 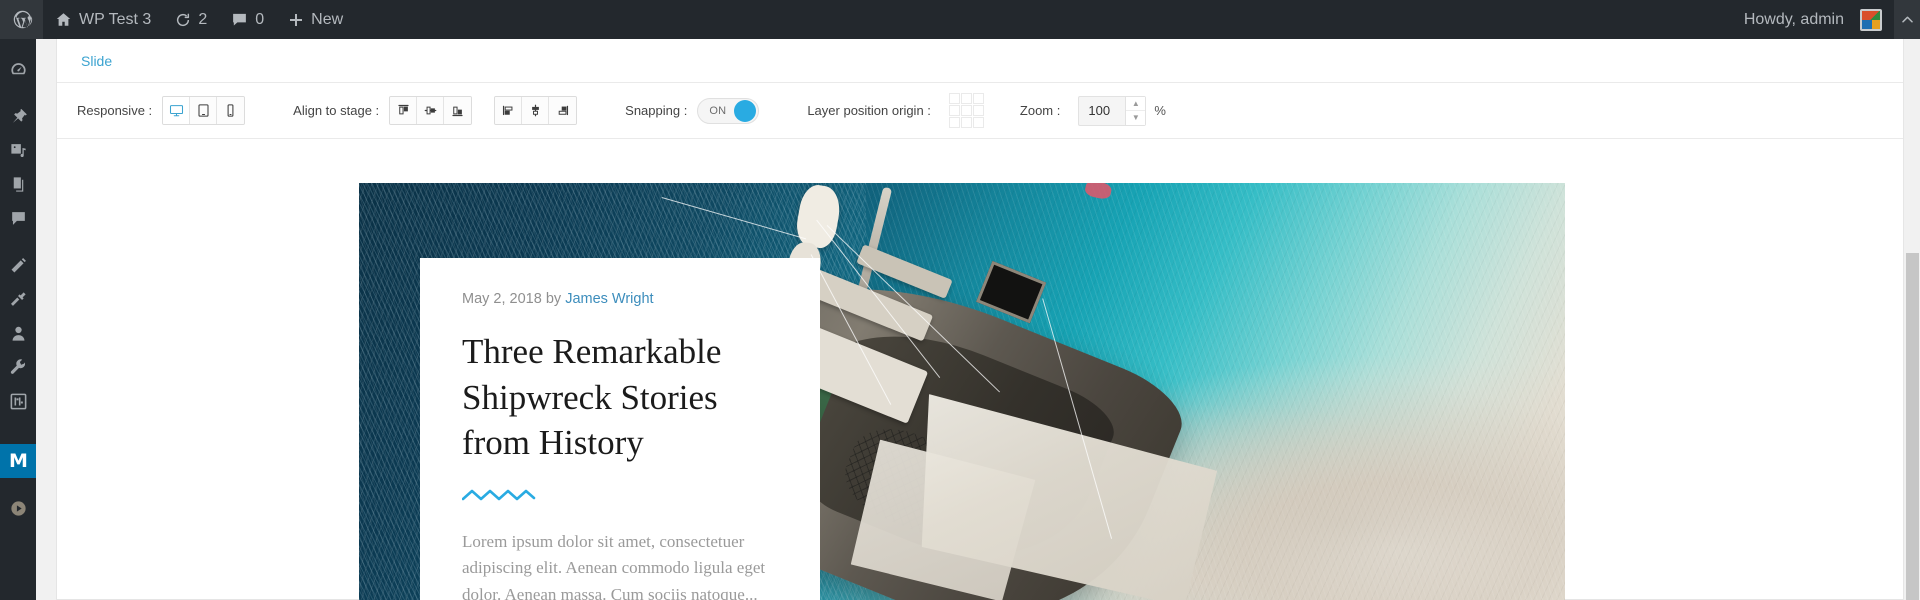 What do you see at coordinates (960, 19) in the screenshot?
I see `wp-admin-bar: WP Test 3 2 0 New Howdy, admin` at bounding box center [960, 19].